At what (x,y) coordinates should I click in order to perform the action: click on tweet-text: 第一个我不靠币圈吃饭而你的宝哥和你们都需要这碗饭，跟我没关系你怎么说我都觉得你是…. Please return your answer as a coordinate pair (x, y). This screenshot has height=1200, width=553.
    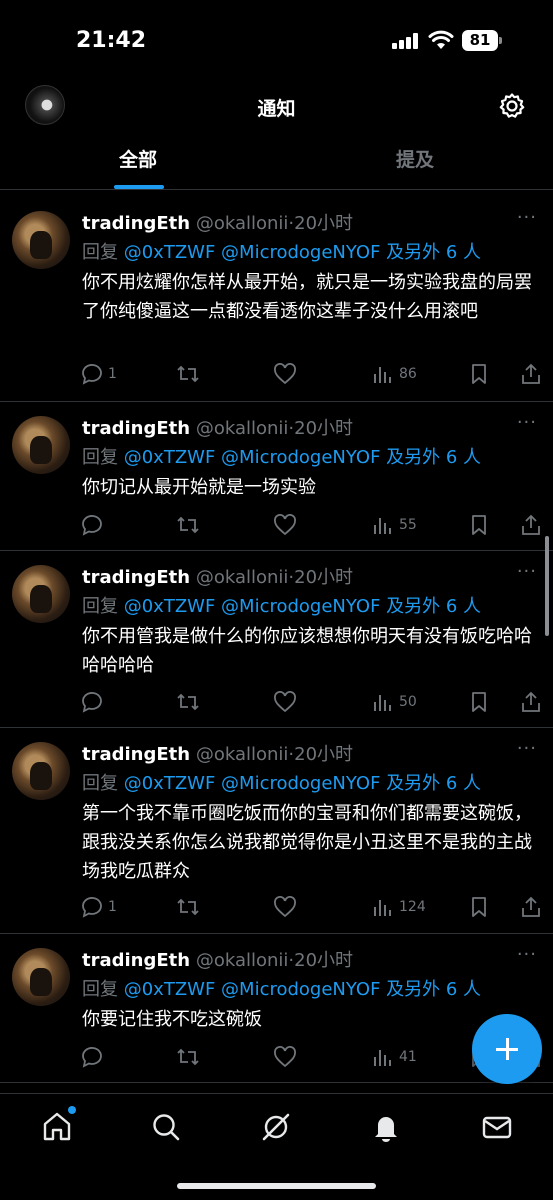
    Looking at the image, I should click on (307, 842).